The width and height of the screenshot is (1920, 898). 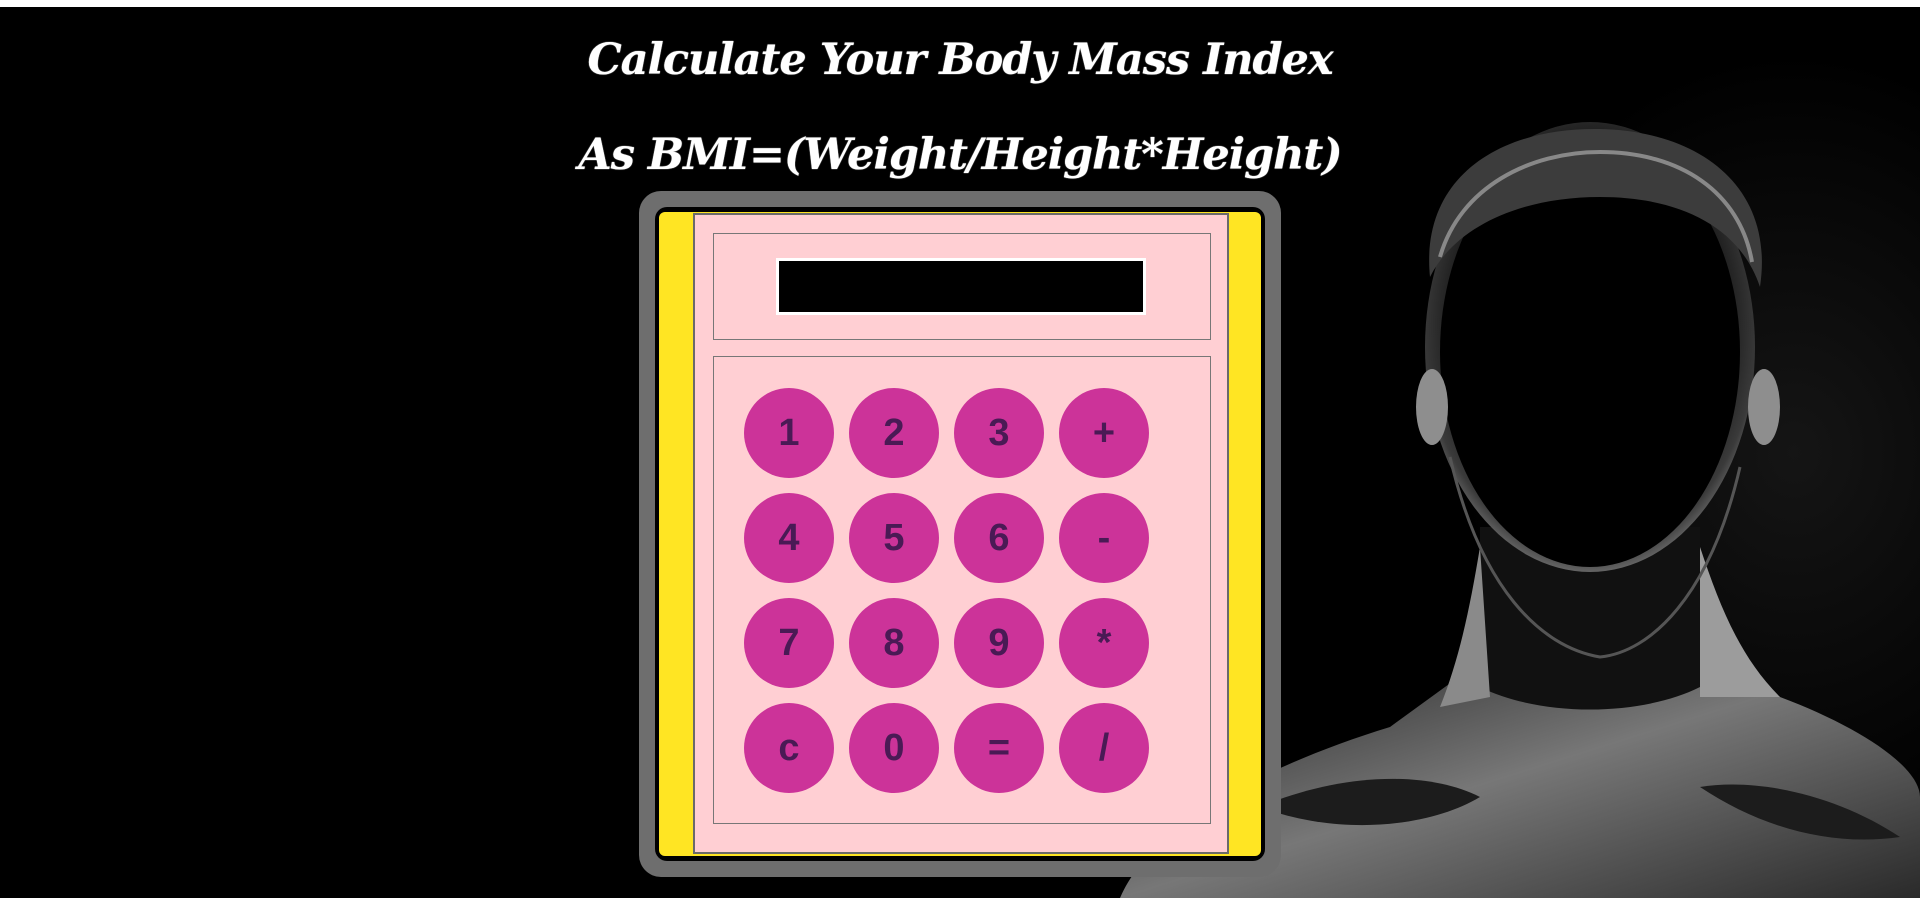 What do you see at coordinates (946, 591) in the screenshot?
I see `keypad: 1 2 3 +4 5 6- 7 8 9 * c 0 = /` at bounding box center [946, 591].